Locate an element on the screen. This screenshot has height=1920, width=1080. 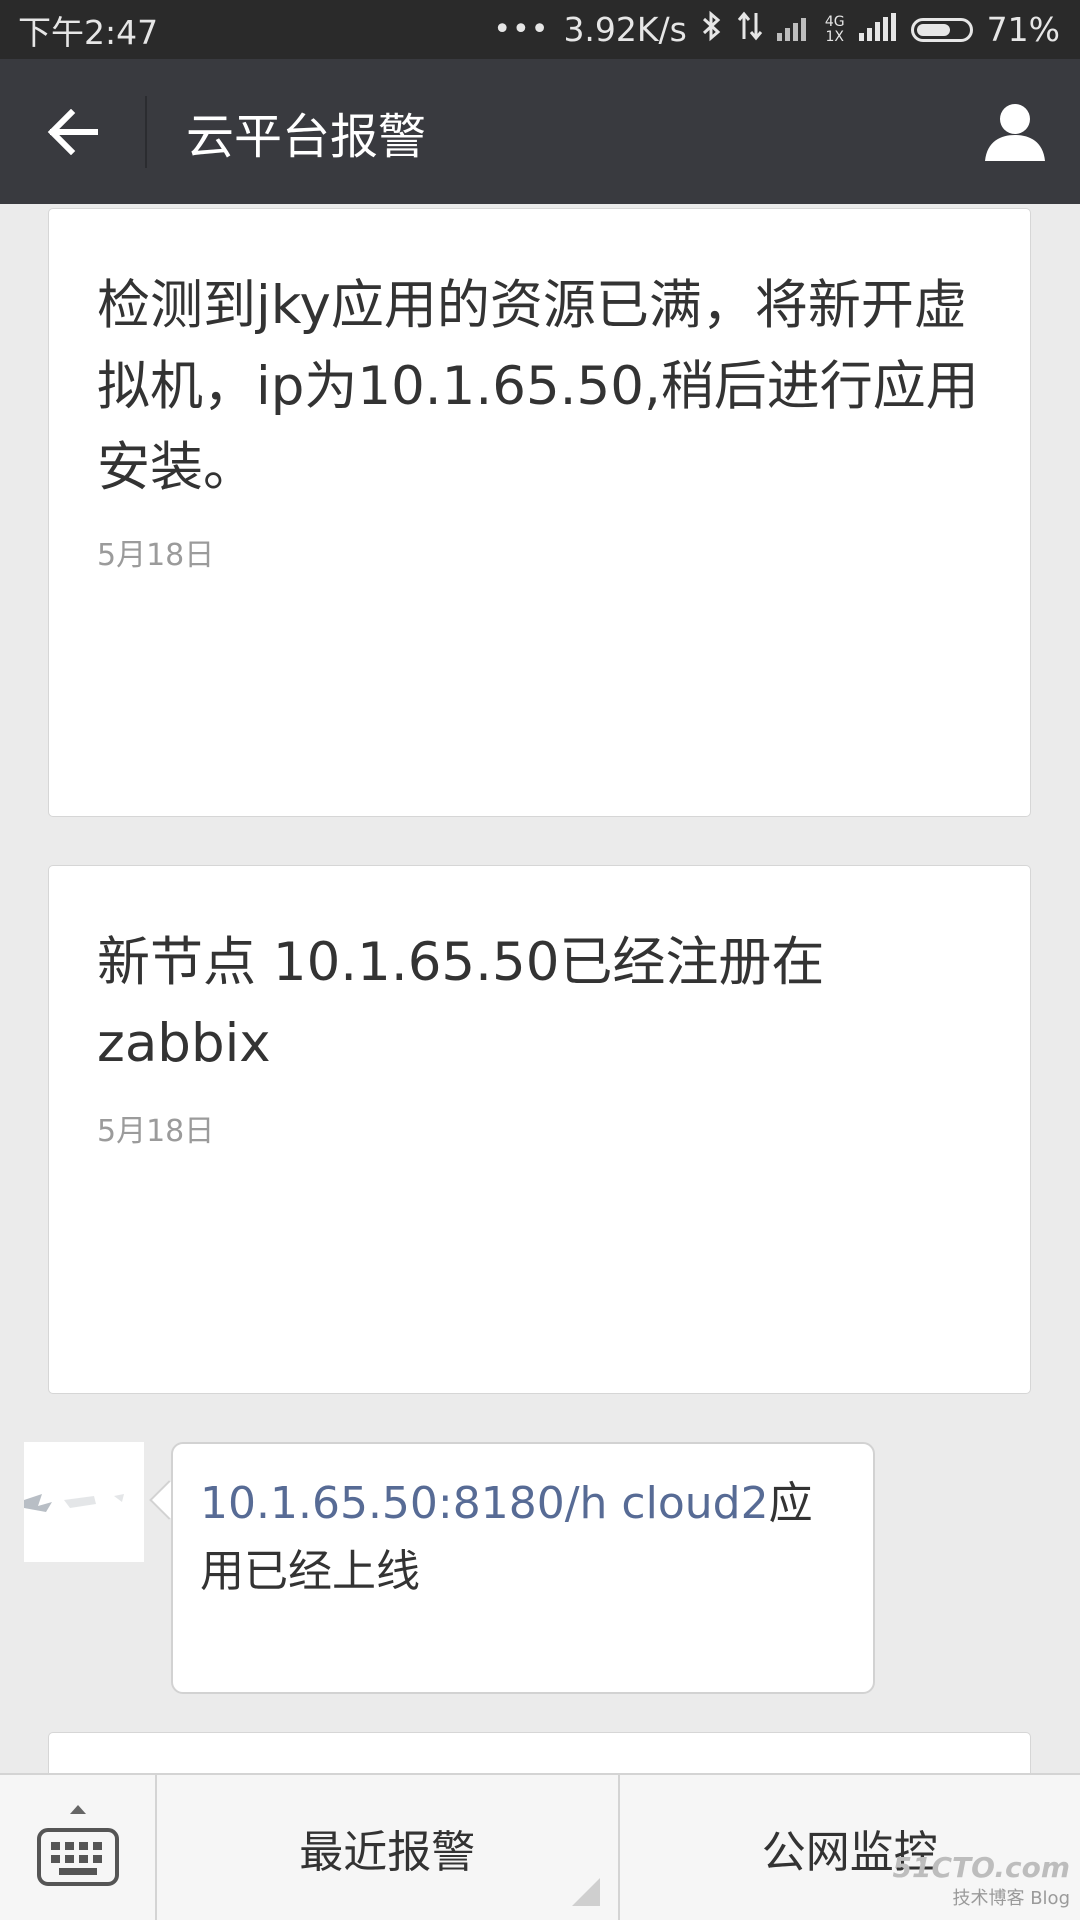
back-button is located at coordinates (72, 131).